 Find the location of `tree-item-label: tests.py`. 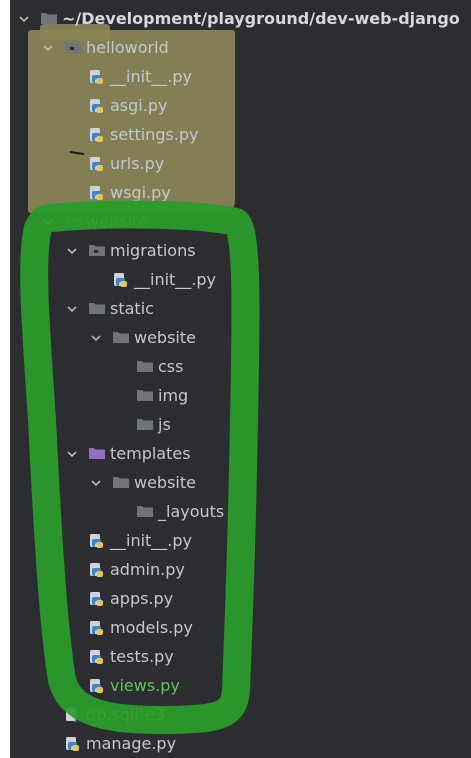

tree-item-label: tests.py is located at coordinates (142, 656).